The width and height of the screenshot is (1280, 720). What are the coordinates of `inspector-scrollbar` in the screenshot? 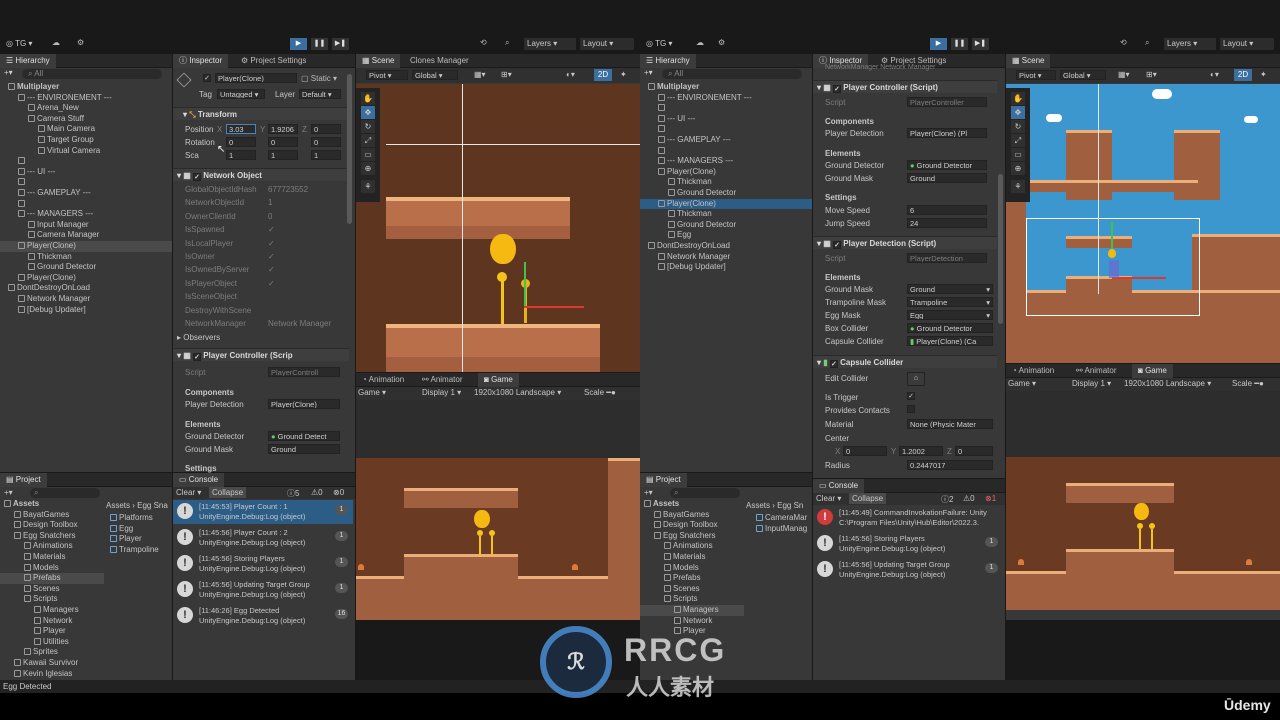 It's located at (349, 149).